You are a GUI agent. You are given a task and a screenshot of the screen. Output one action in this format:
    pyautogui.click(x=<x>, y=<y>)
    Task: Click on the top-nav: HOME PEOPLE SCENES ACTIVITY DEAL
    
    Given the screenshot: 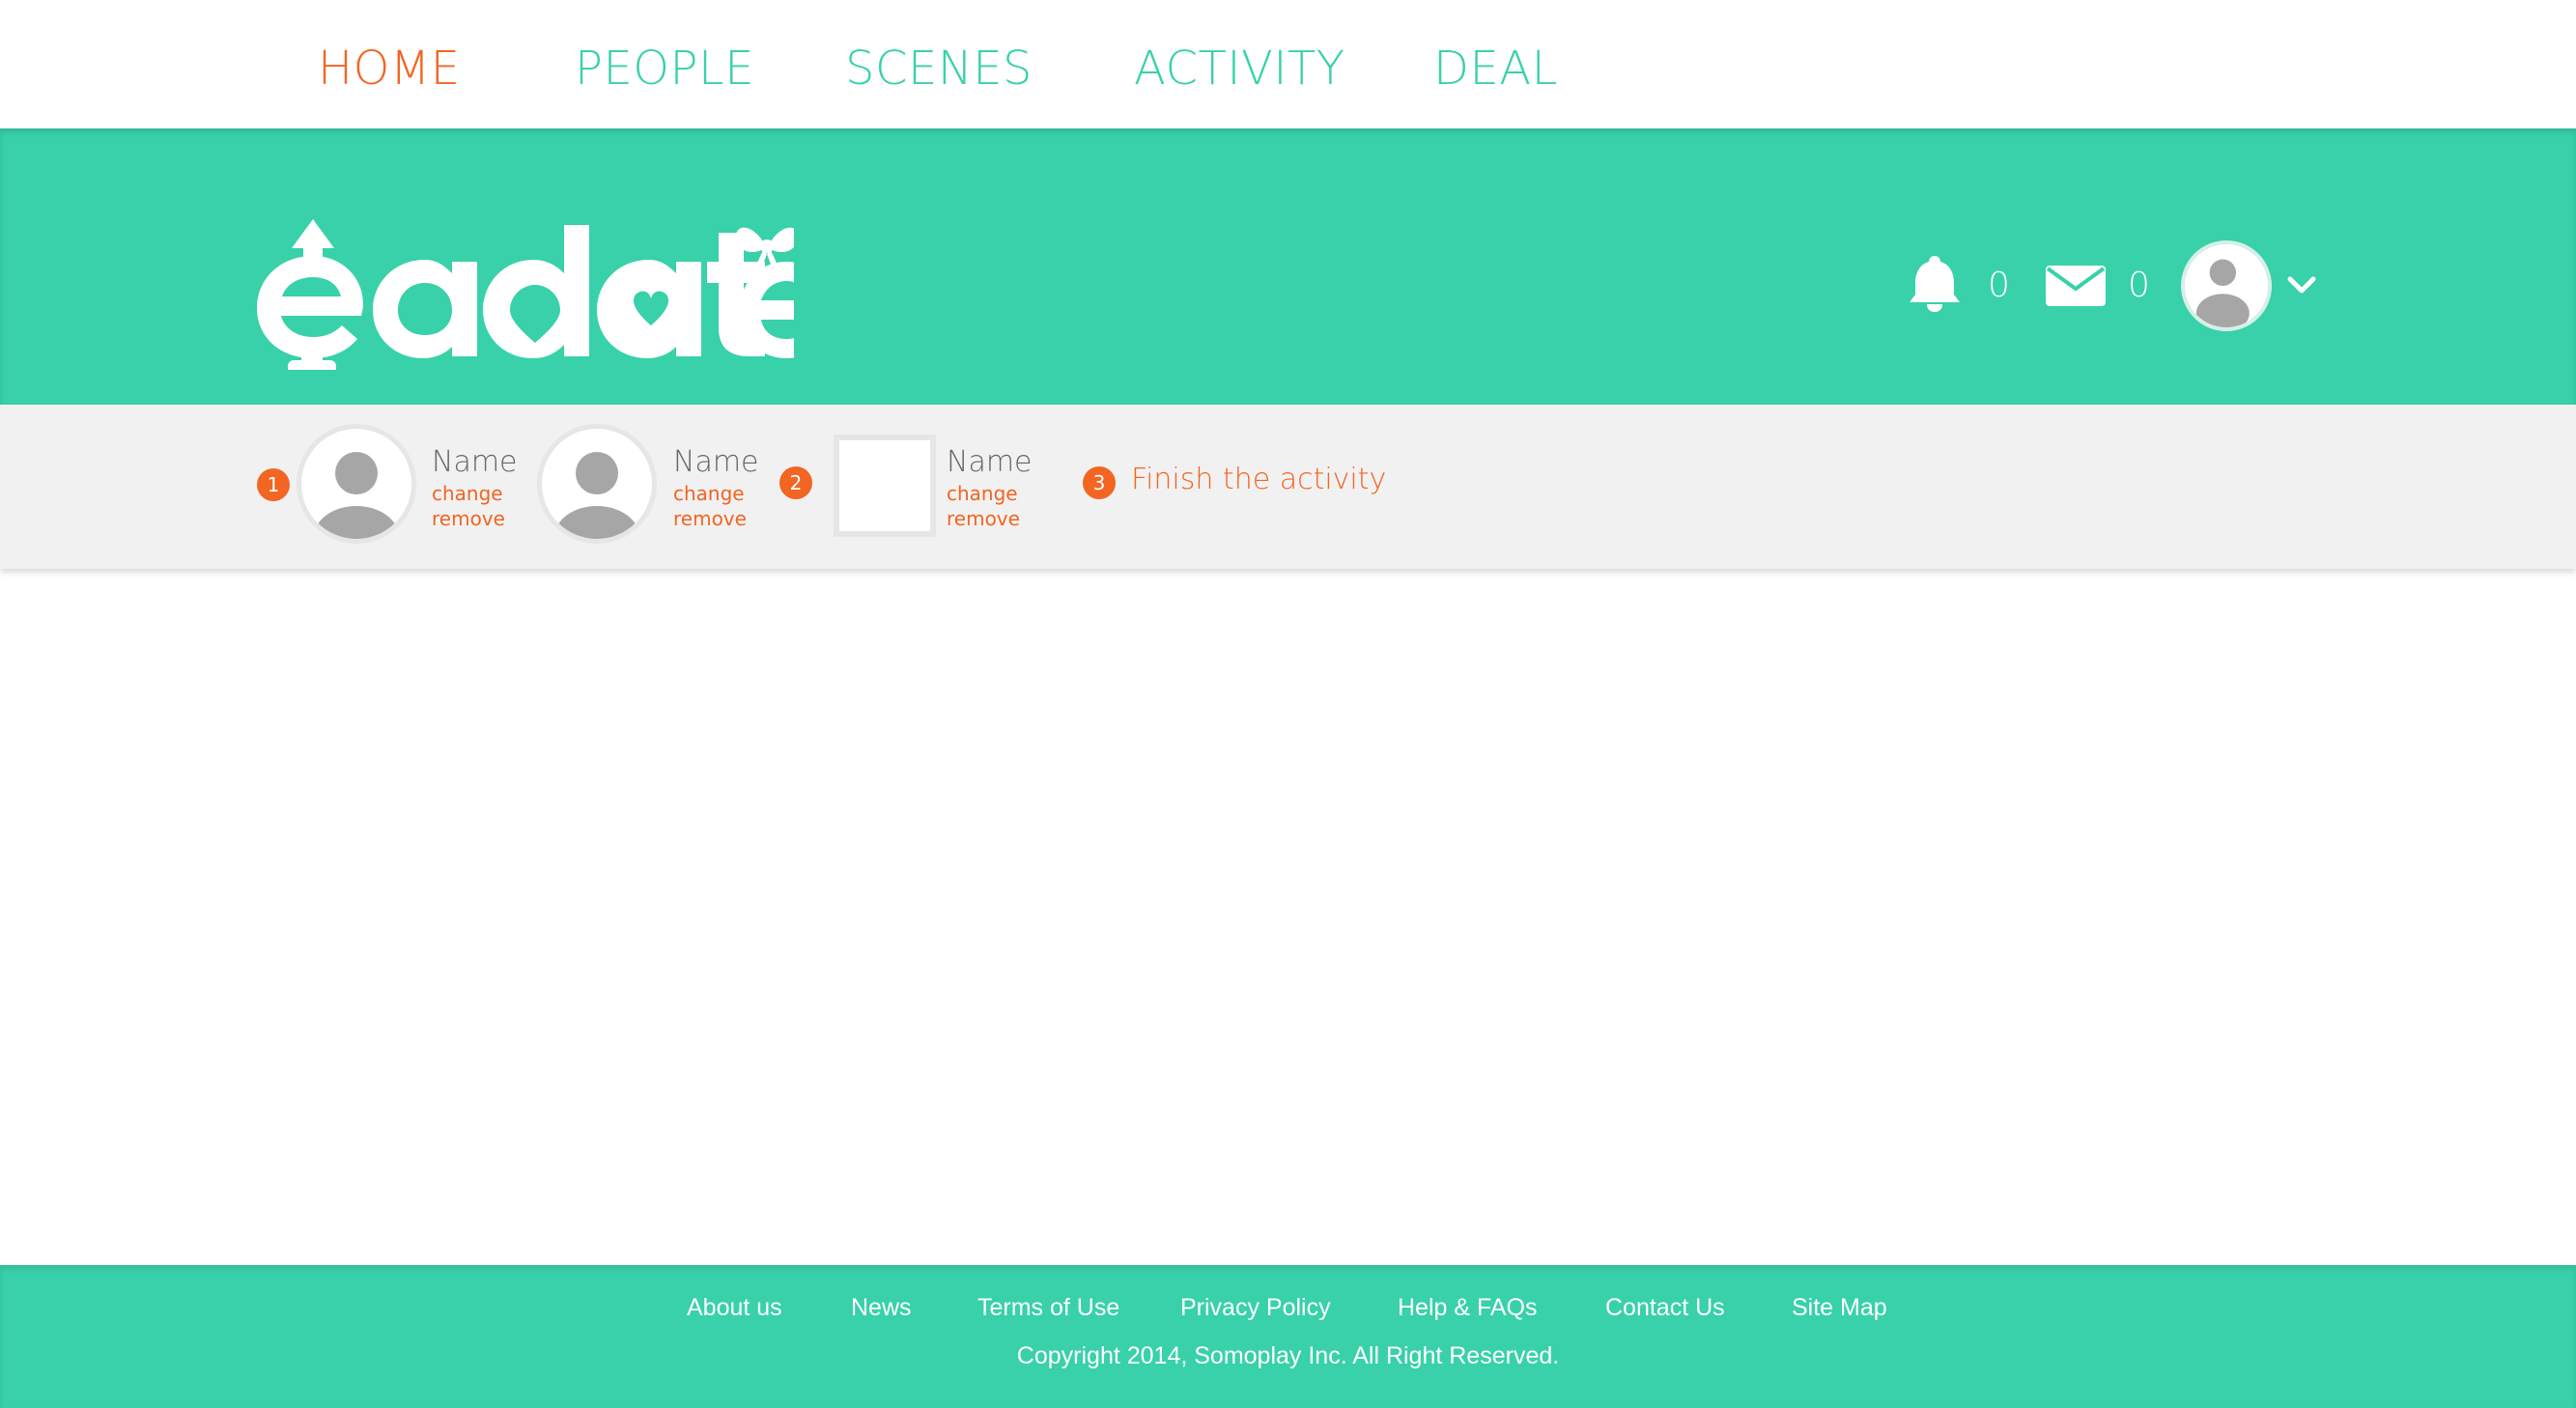 What is the action you would take?
    pyautogui.click(x=1288, y=64)
    